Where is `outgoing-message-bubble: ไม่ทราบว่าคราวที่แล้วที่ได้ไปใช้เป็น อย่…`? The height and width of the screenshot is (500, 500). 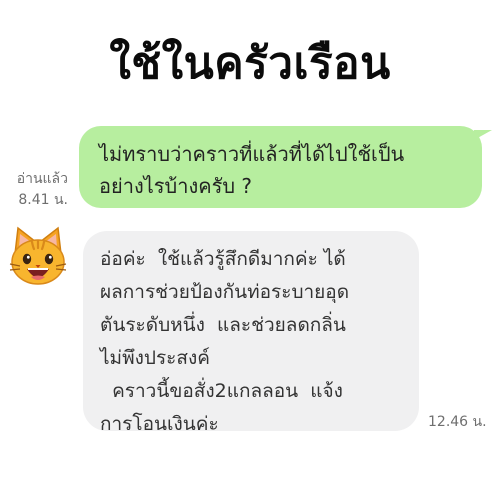
outgoing-message-bubble: ไม่ทราบว่าคราวที่แล้วที่ได้ไปใช้เป็น อย่… is located at coordinates (280, 167).